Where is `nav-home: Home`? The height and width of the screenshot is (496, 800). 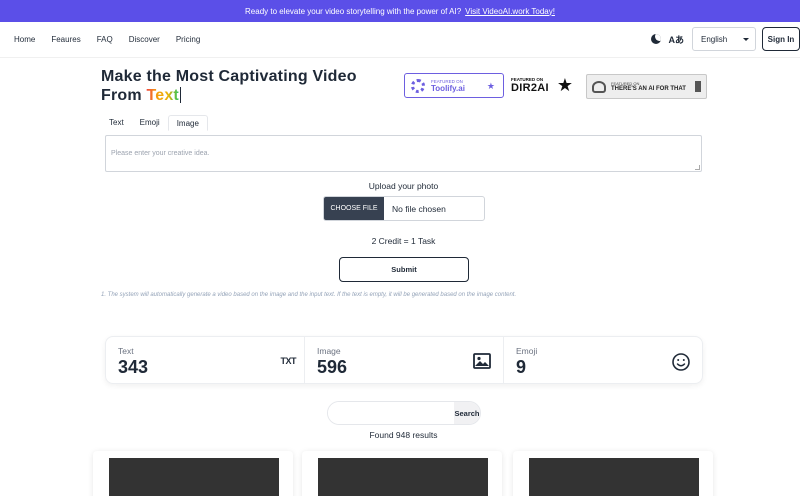
nav-home: Home is located at coordinates (24, 39).